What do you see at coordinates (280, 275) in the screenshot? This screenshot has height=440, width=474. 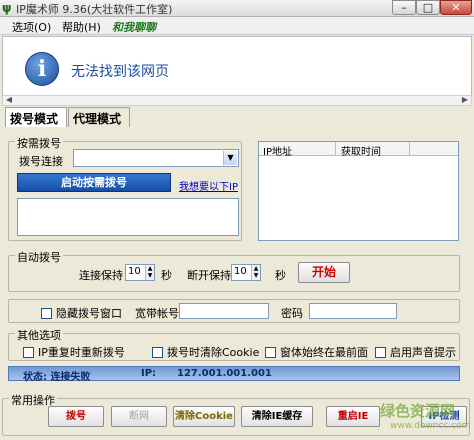 I see `disconnect-keep-unit: 秒` at bounding box center [280, 275].